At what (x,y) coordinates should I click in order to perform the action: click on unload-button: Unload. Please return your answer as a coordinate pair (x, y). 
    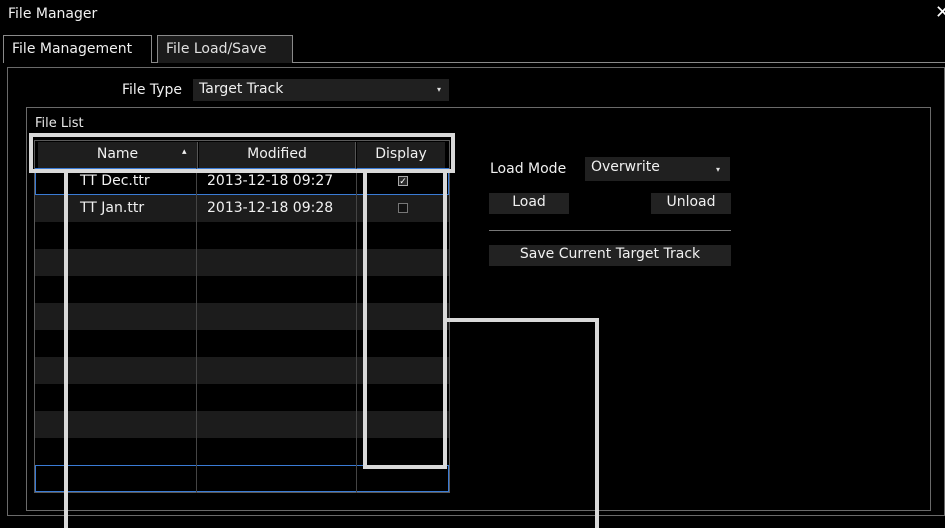
    Looking at the image, I should click on (691, 203).